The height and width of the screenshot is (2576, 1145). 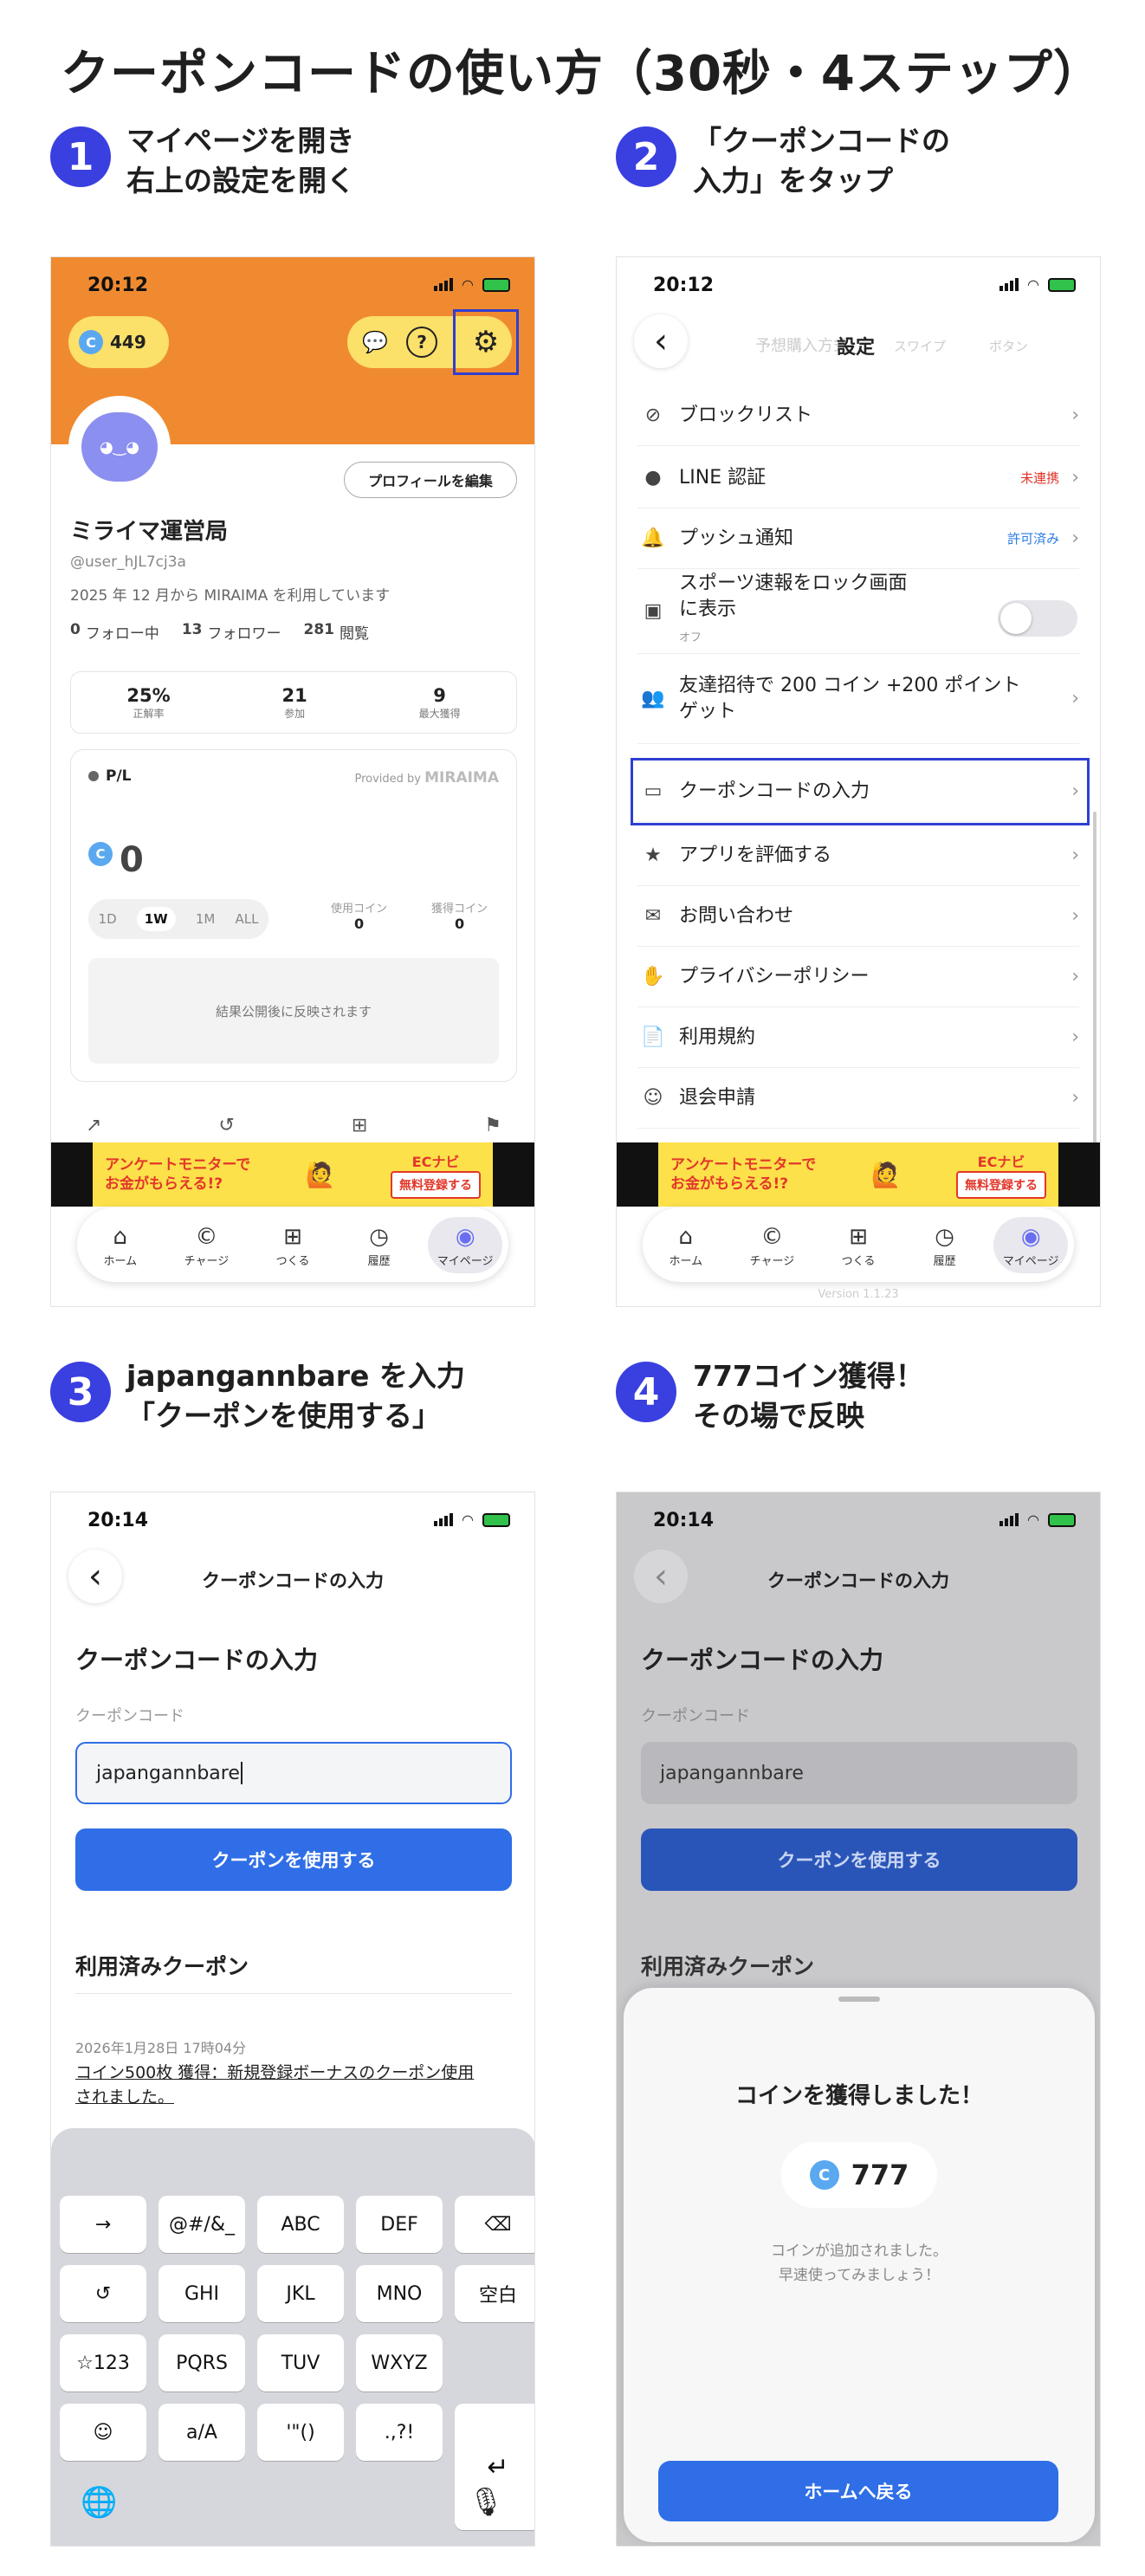 What do you see at coordinates (119, 776) in the screenshot?
I see `pl-label: P/L` at bounding box center [119, 776].